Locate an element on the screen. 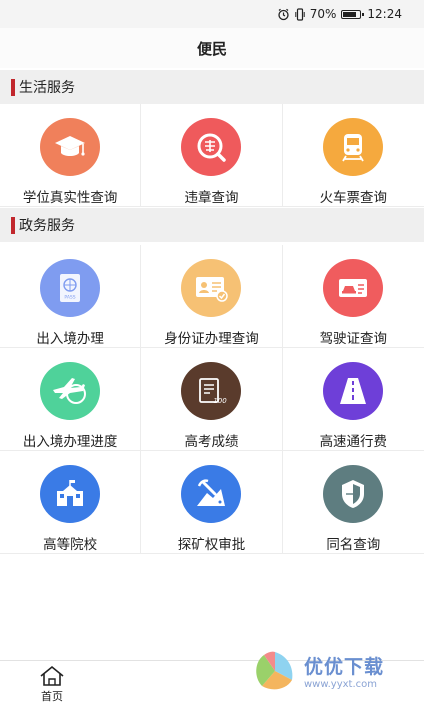  svg-text: 100 is located at coordinates (221, 401).